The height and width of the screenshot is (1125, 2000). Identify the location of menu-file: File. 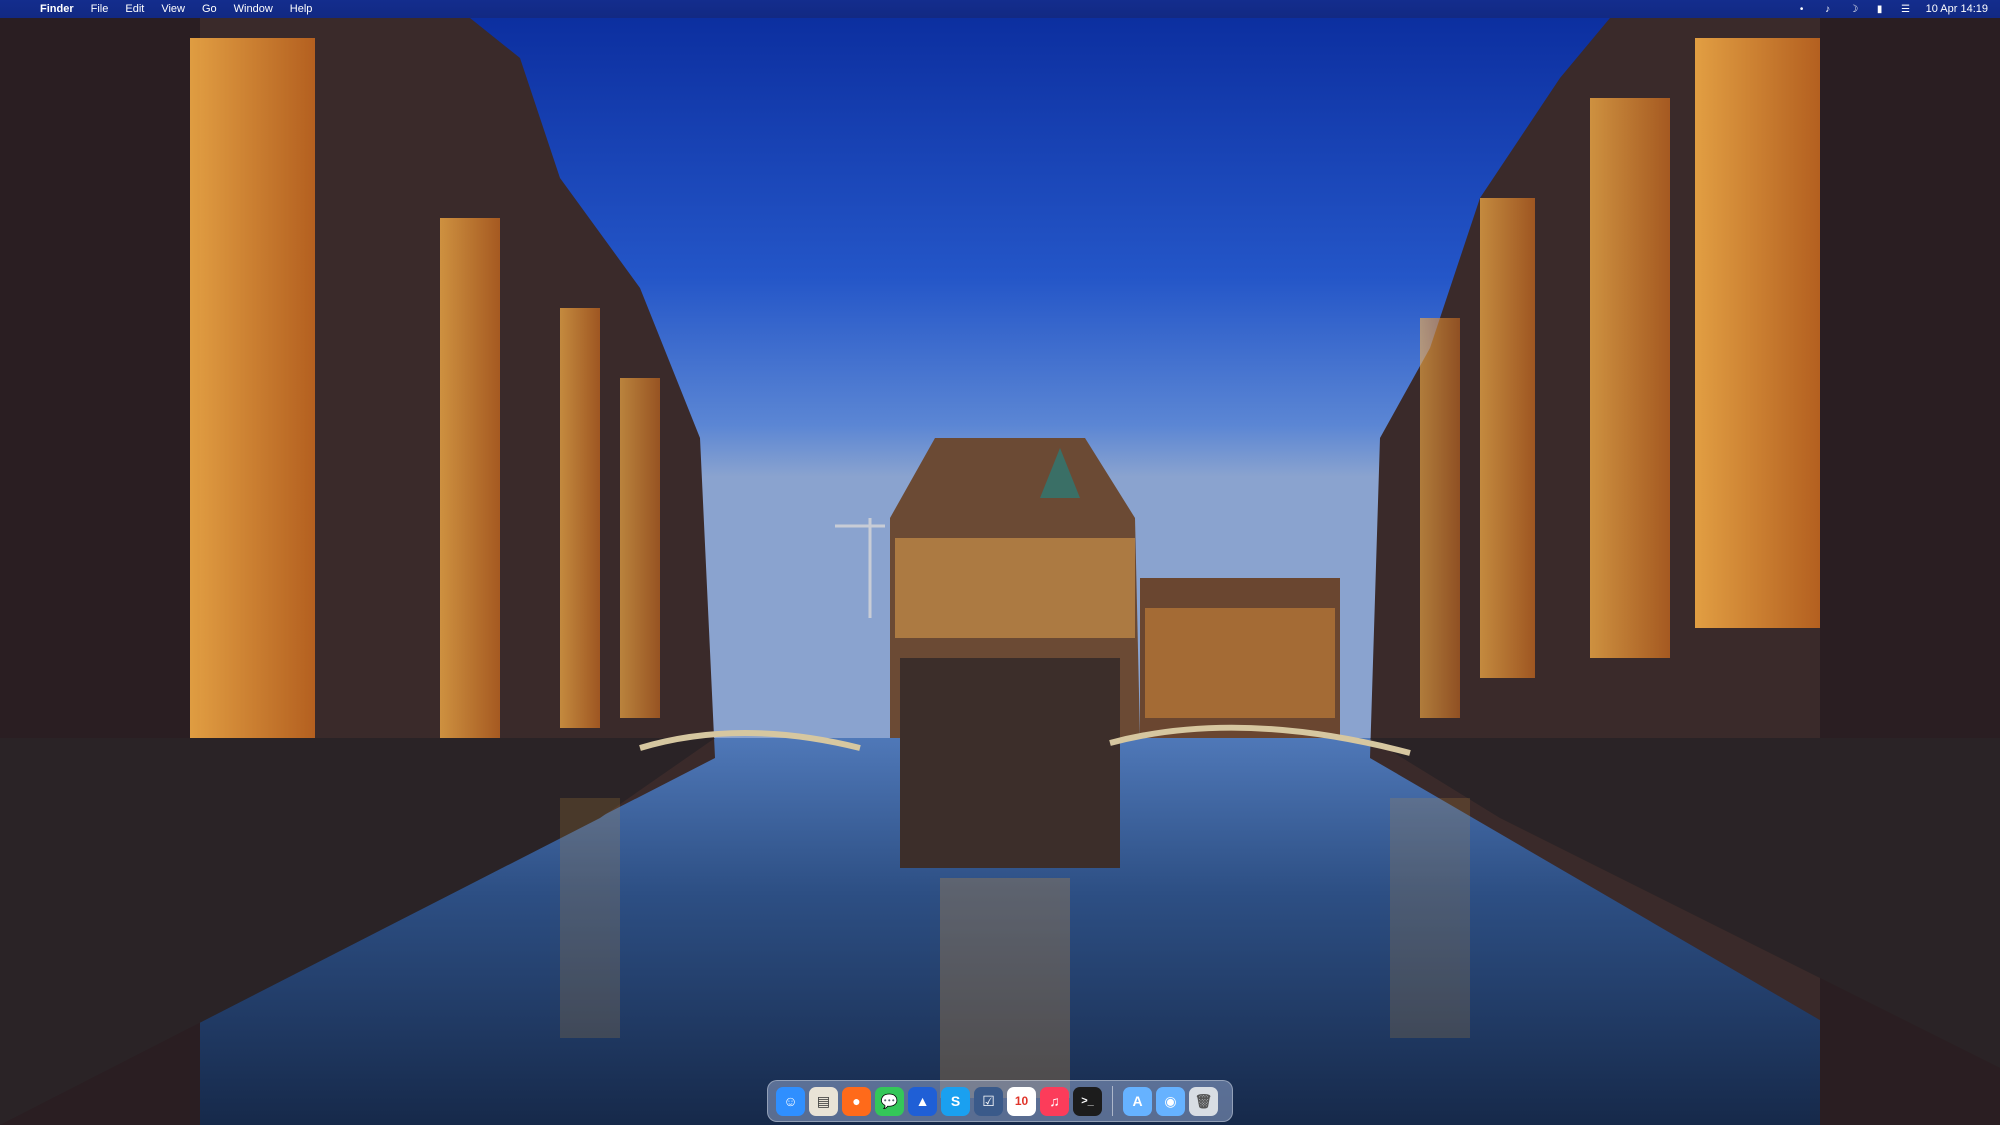
(100, 9).